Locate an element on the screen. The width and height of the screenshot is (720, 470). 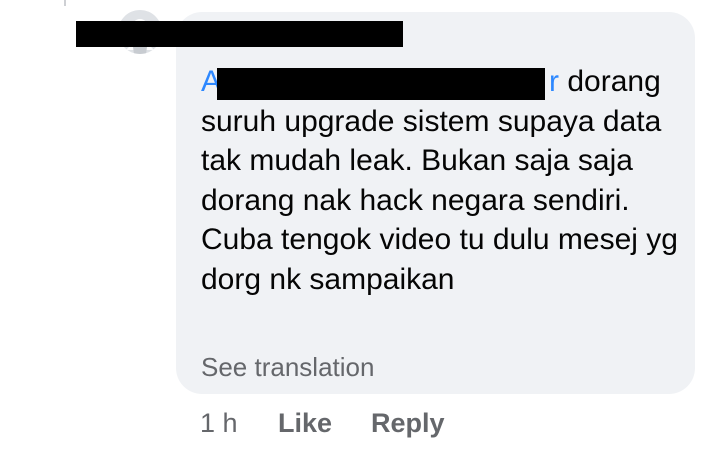
tagged-user-redaction is located at coordinates (381, 84).